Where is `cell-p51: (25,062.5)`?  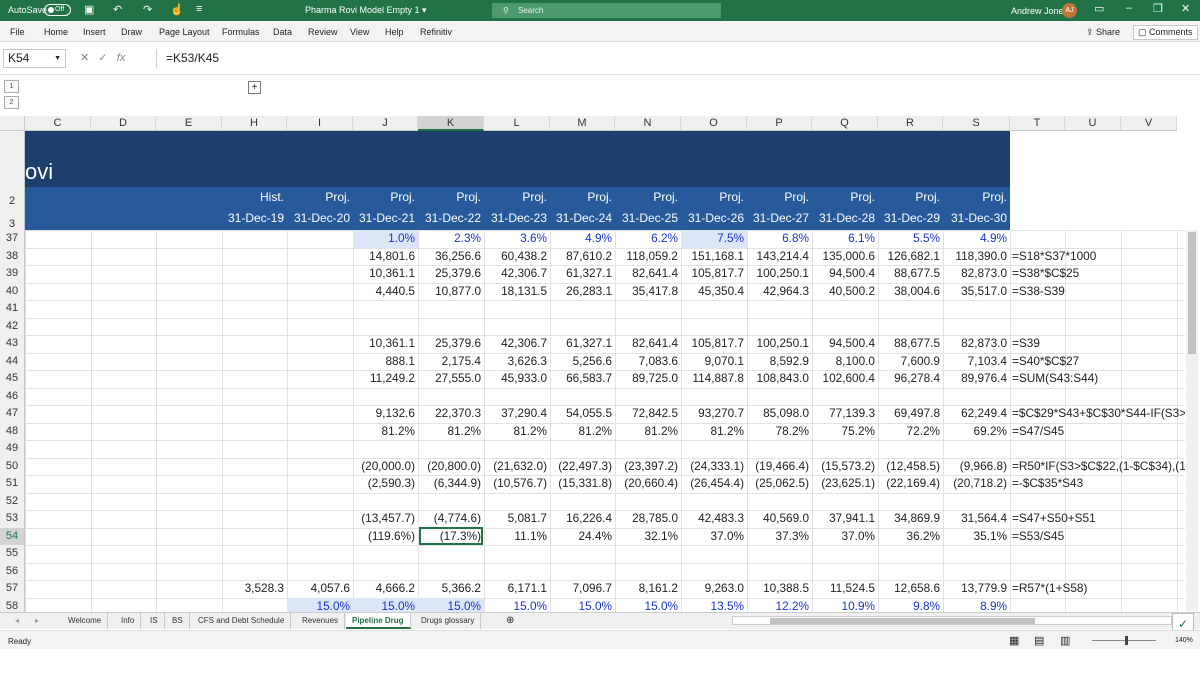 cell-p51: (25,062.5) is located at coordinates (779, 484).